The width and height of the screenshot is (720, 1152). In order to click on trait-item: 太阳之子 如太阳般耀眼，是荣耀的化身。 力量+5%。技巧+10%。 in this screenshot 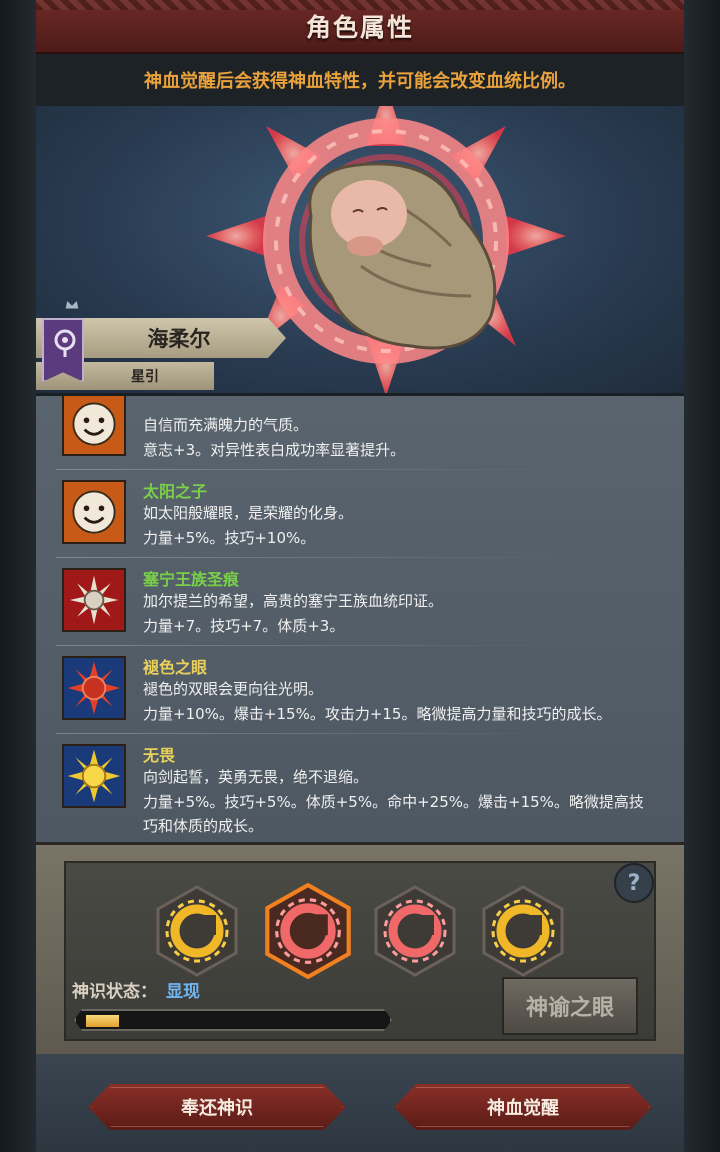, I will do `click(346, 514)`.